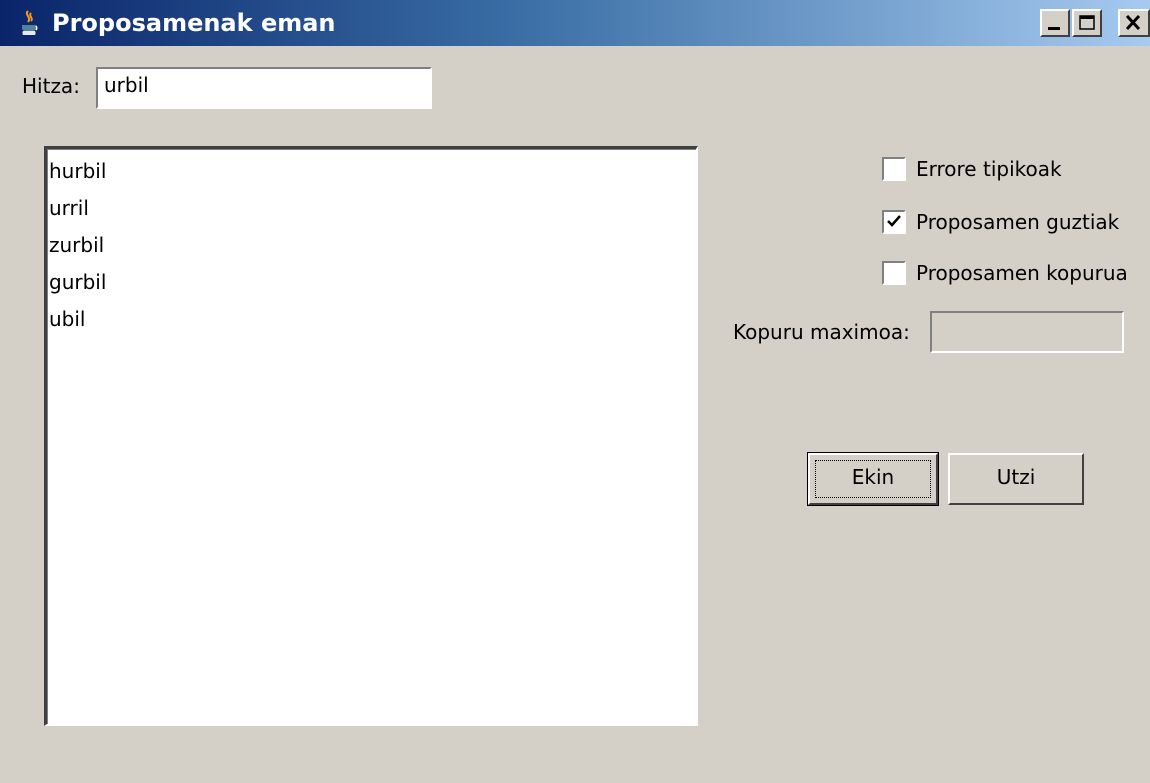 Image resolution: width=1150 pixels, height=783 pixels. Describe the element at coordinates (894, 273) in the screenshot. I see `suggestion-size-checkbox` at that location.